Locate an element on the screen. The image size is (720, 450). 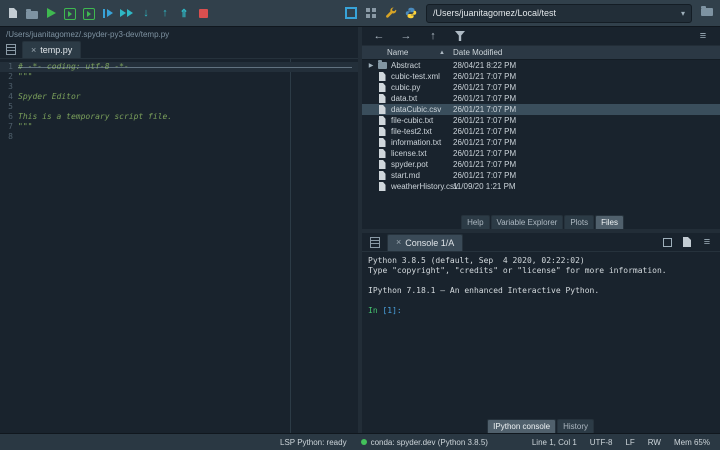
pane-tab-help: Help is located at coordinates (475, 222).